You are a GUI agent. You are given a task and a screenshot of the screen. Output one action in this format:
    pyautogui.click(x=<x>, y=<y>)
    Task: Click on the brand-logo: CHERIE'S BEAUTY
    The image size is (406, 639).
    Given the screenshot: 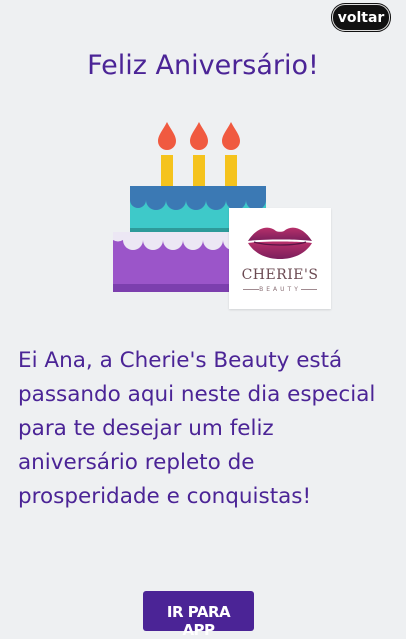 What is the action you would take?
    pyautogui.click(x=280, y=258)
    